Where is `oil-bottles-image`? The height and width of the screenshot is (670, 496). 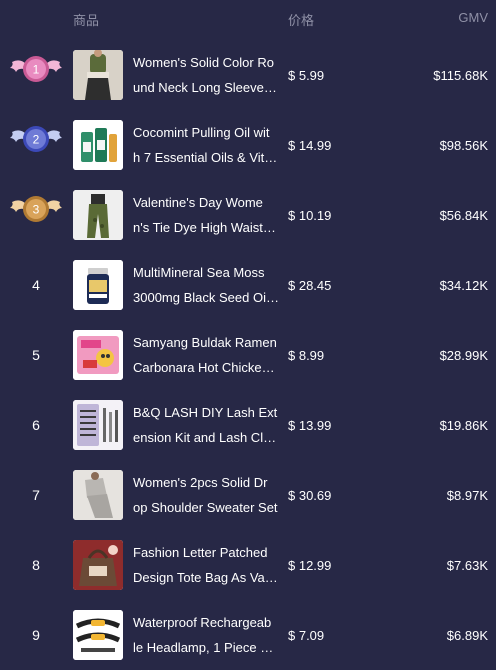
oil-bottles-image is located at coordinates (98, 145).